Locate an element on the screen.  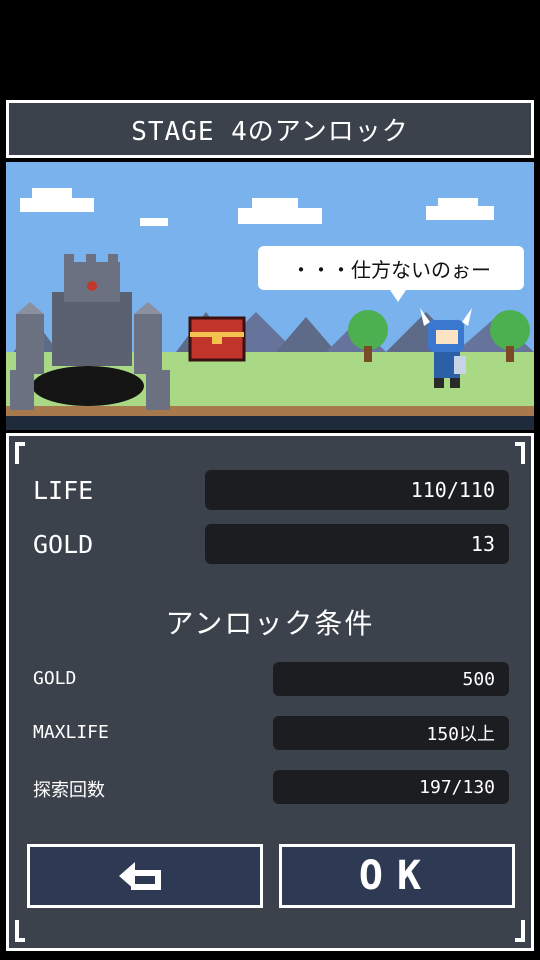
stage-title: STAGE 4のアンロック is located at coordinates (270, 131).